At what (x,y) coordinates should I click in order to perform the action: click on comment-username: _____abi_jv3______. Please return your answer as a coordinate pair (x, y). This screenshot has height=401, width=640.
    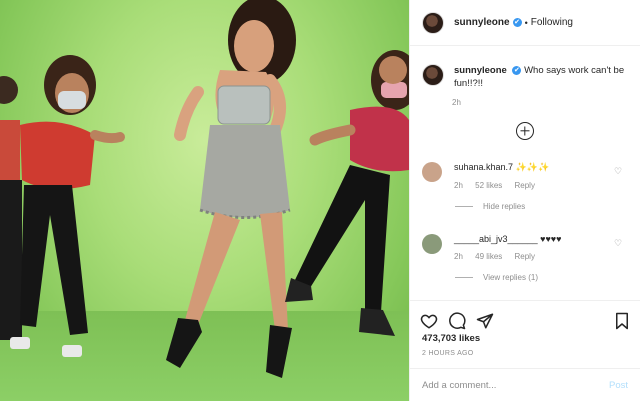
    Looking at the image, I should click on (496, 239).